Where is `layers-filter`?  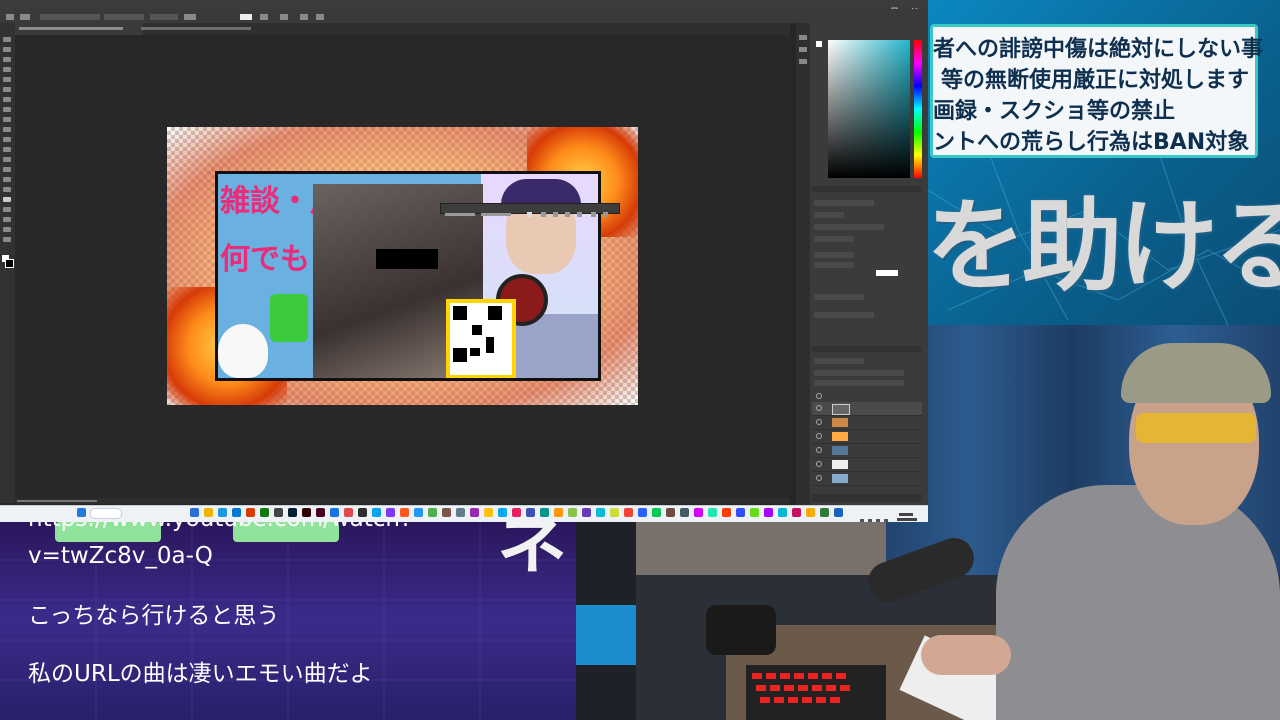
layers-filter is located at coordinates (839, 361).